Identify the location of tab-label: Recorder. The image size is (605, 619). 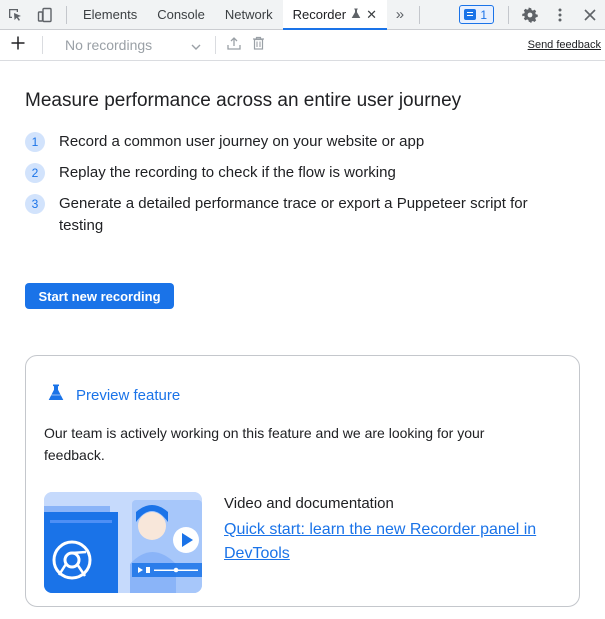
(319, 14).